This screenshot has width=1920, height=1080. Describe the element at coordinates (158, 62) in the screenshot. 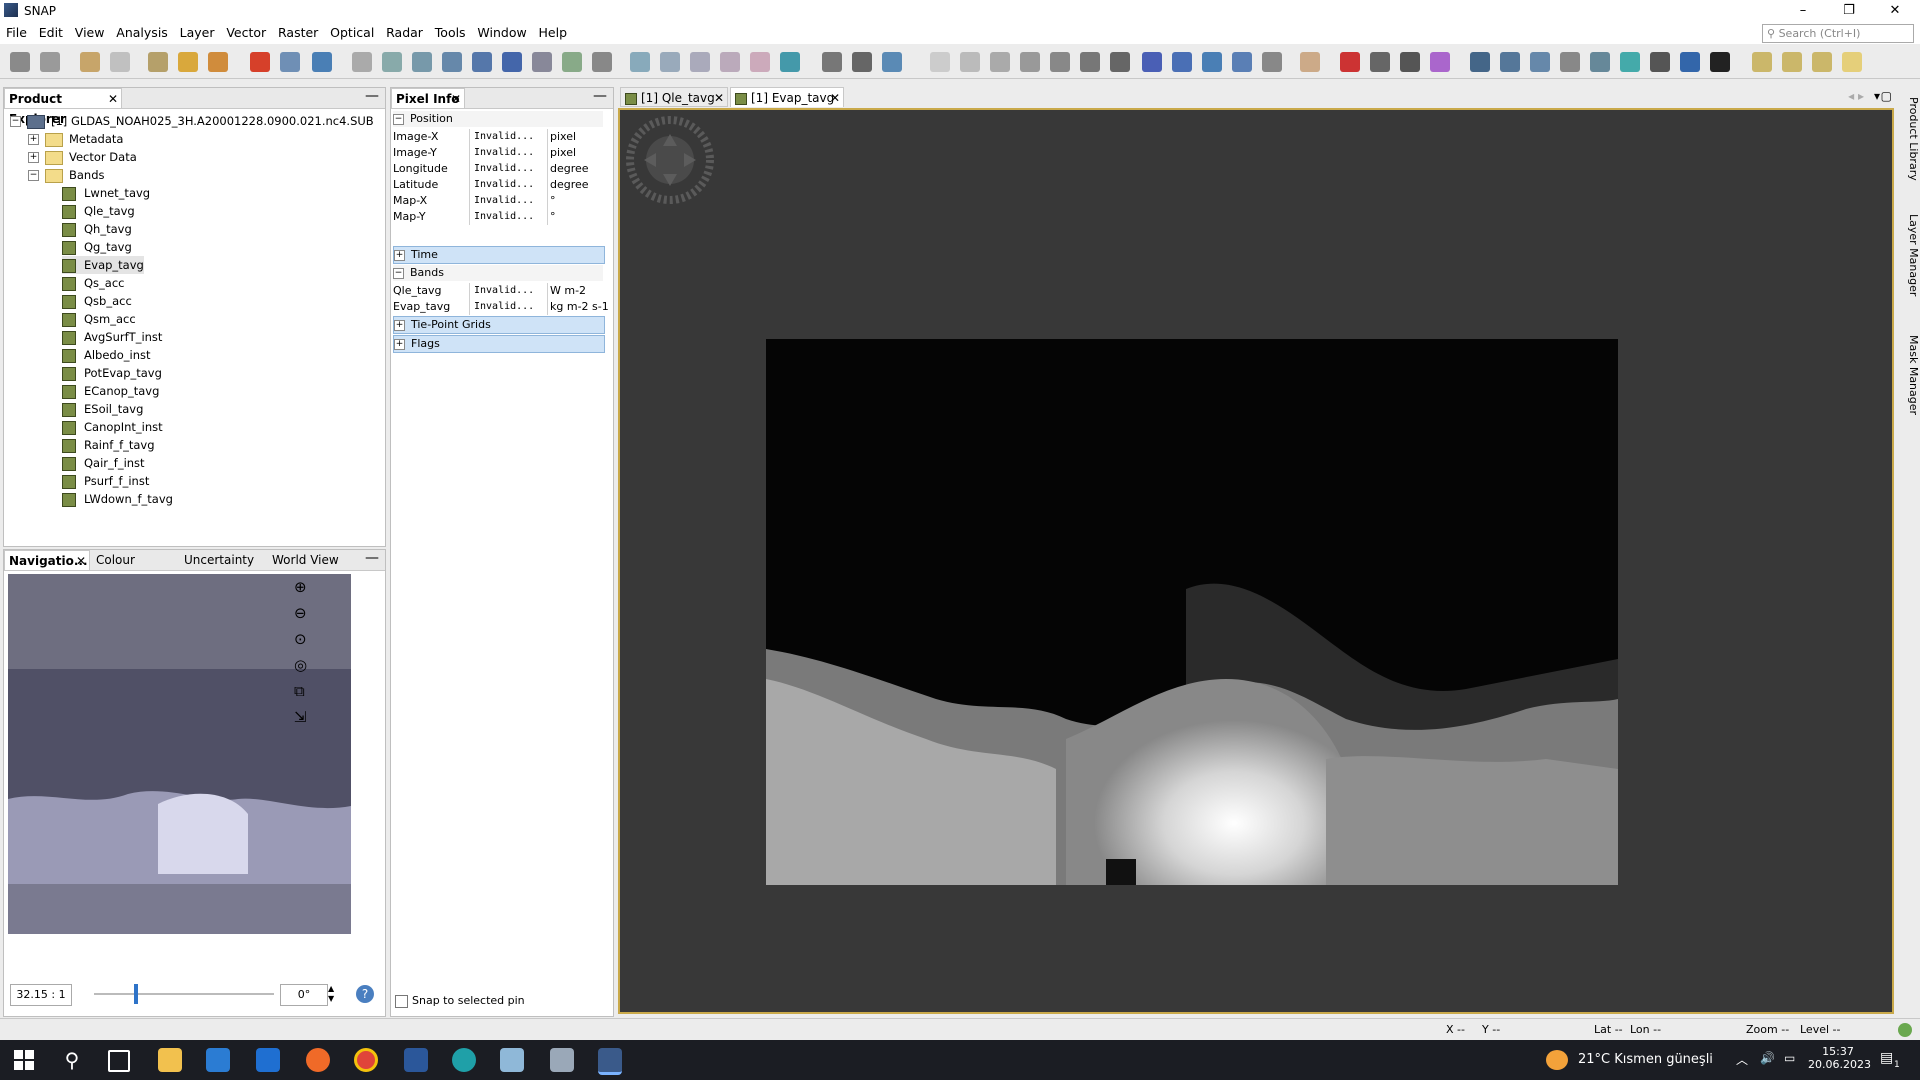

I see `band-maths-icon` at that location.